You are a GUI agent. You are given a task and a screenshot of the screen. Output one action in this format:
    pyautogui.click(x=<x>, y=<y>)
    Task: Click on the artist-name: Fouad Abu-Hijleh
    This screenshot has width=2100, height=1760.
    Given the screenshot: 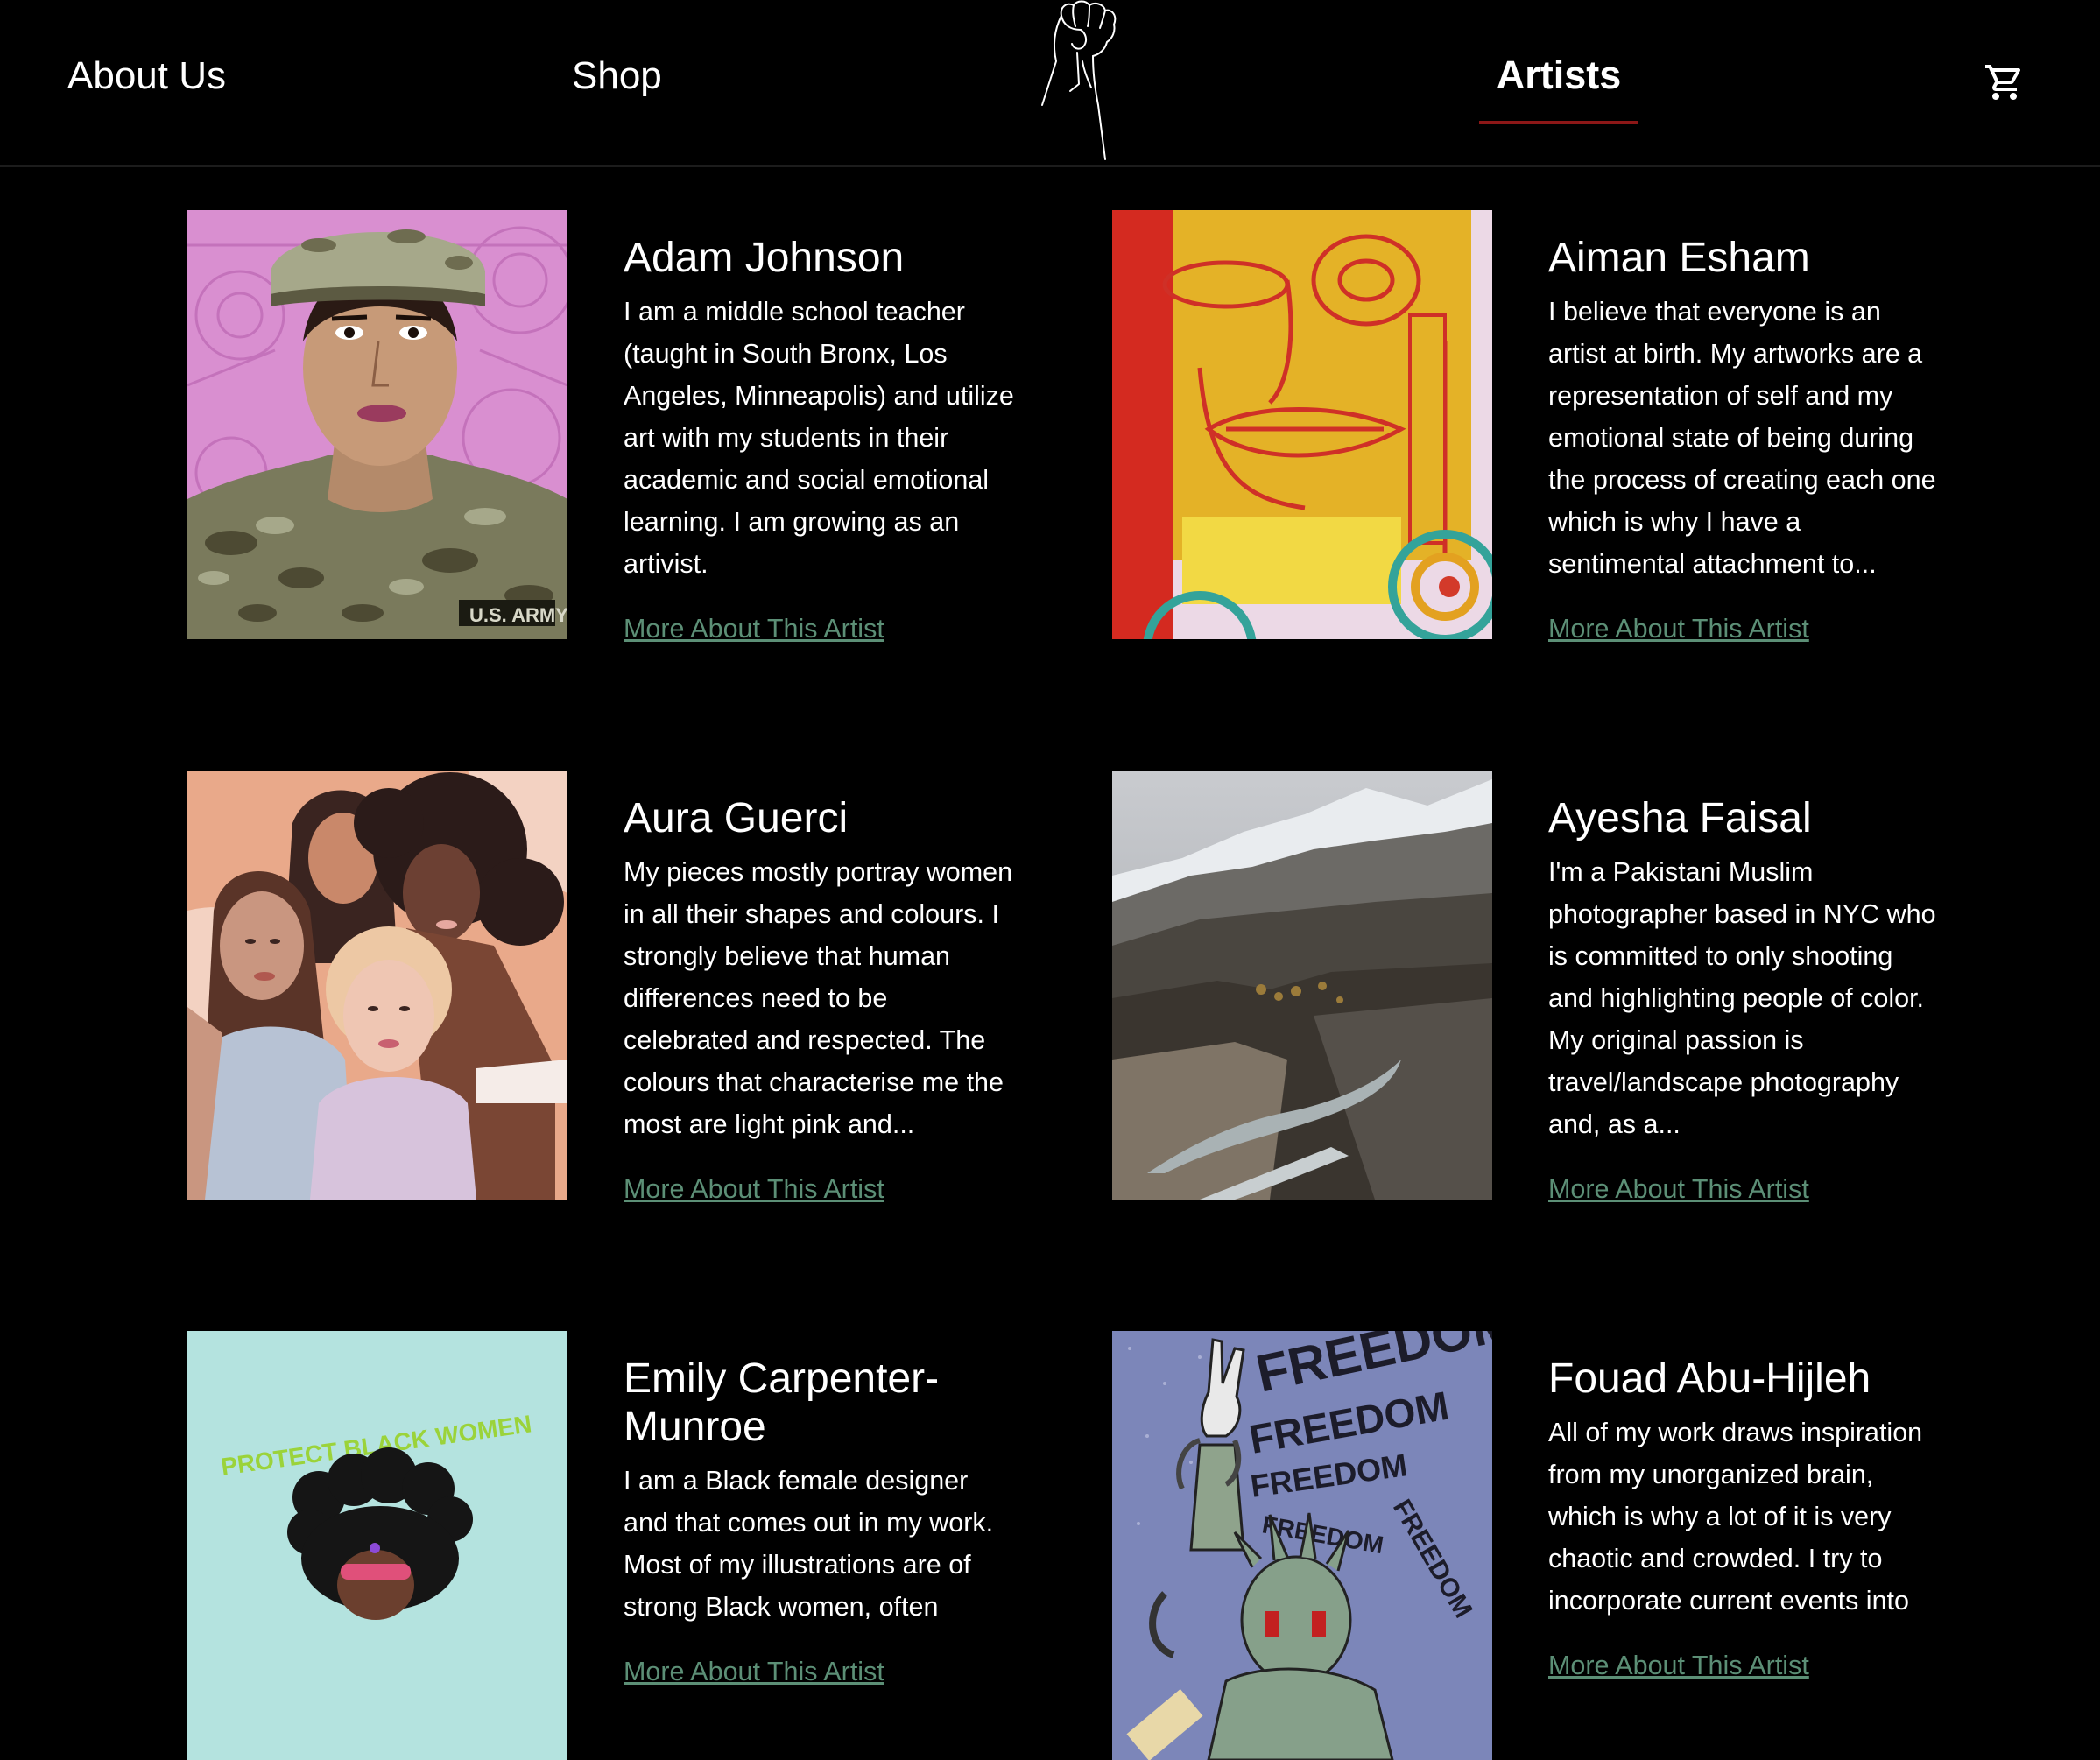 What is the action you would take?
    pyautogui.click(x=1709, y=1379)
    